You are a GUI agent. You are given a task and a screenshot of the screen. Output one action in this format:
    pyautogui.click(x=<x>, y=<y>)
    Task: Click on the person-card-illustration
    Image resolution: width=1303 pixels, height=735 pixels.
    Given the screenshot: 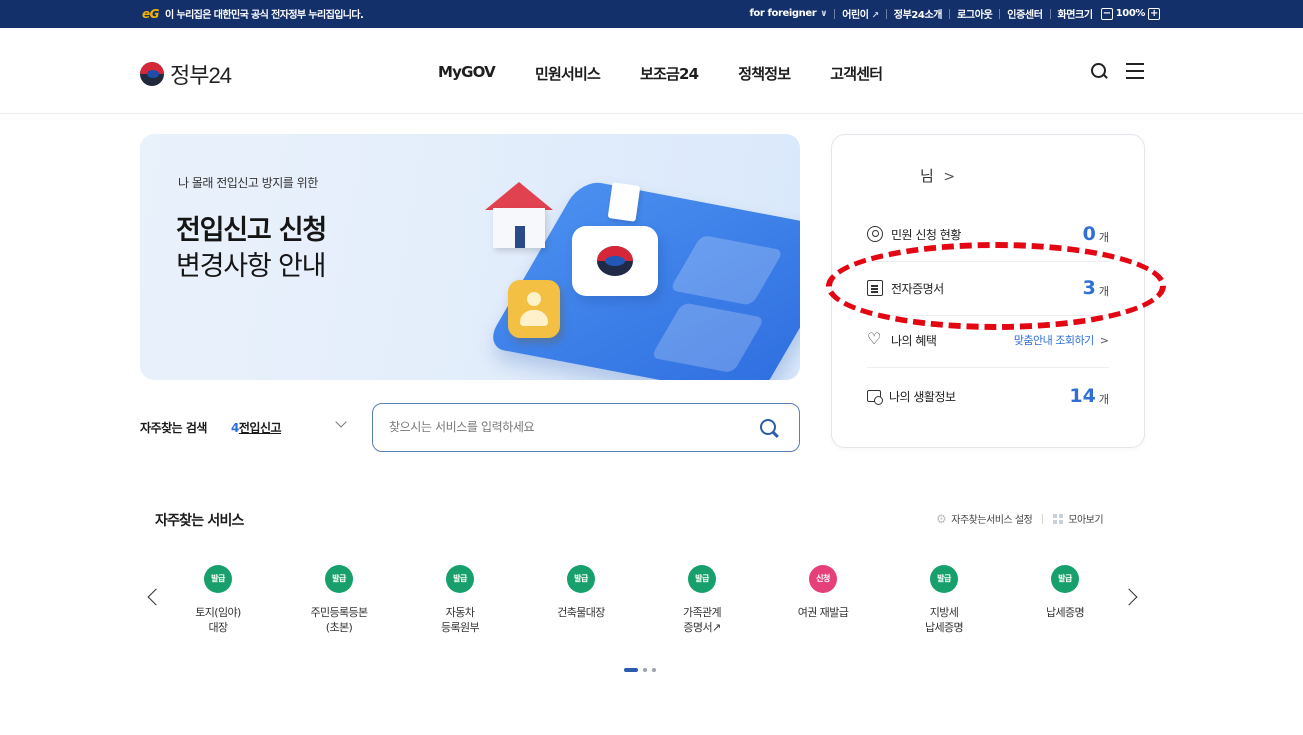 What is the action you would take?
    pyautogui.click(x=534, y=309)
    